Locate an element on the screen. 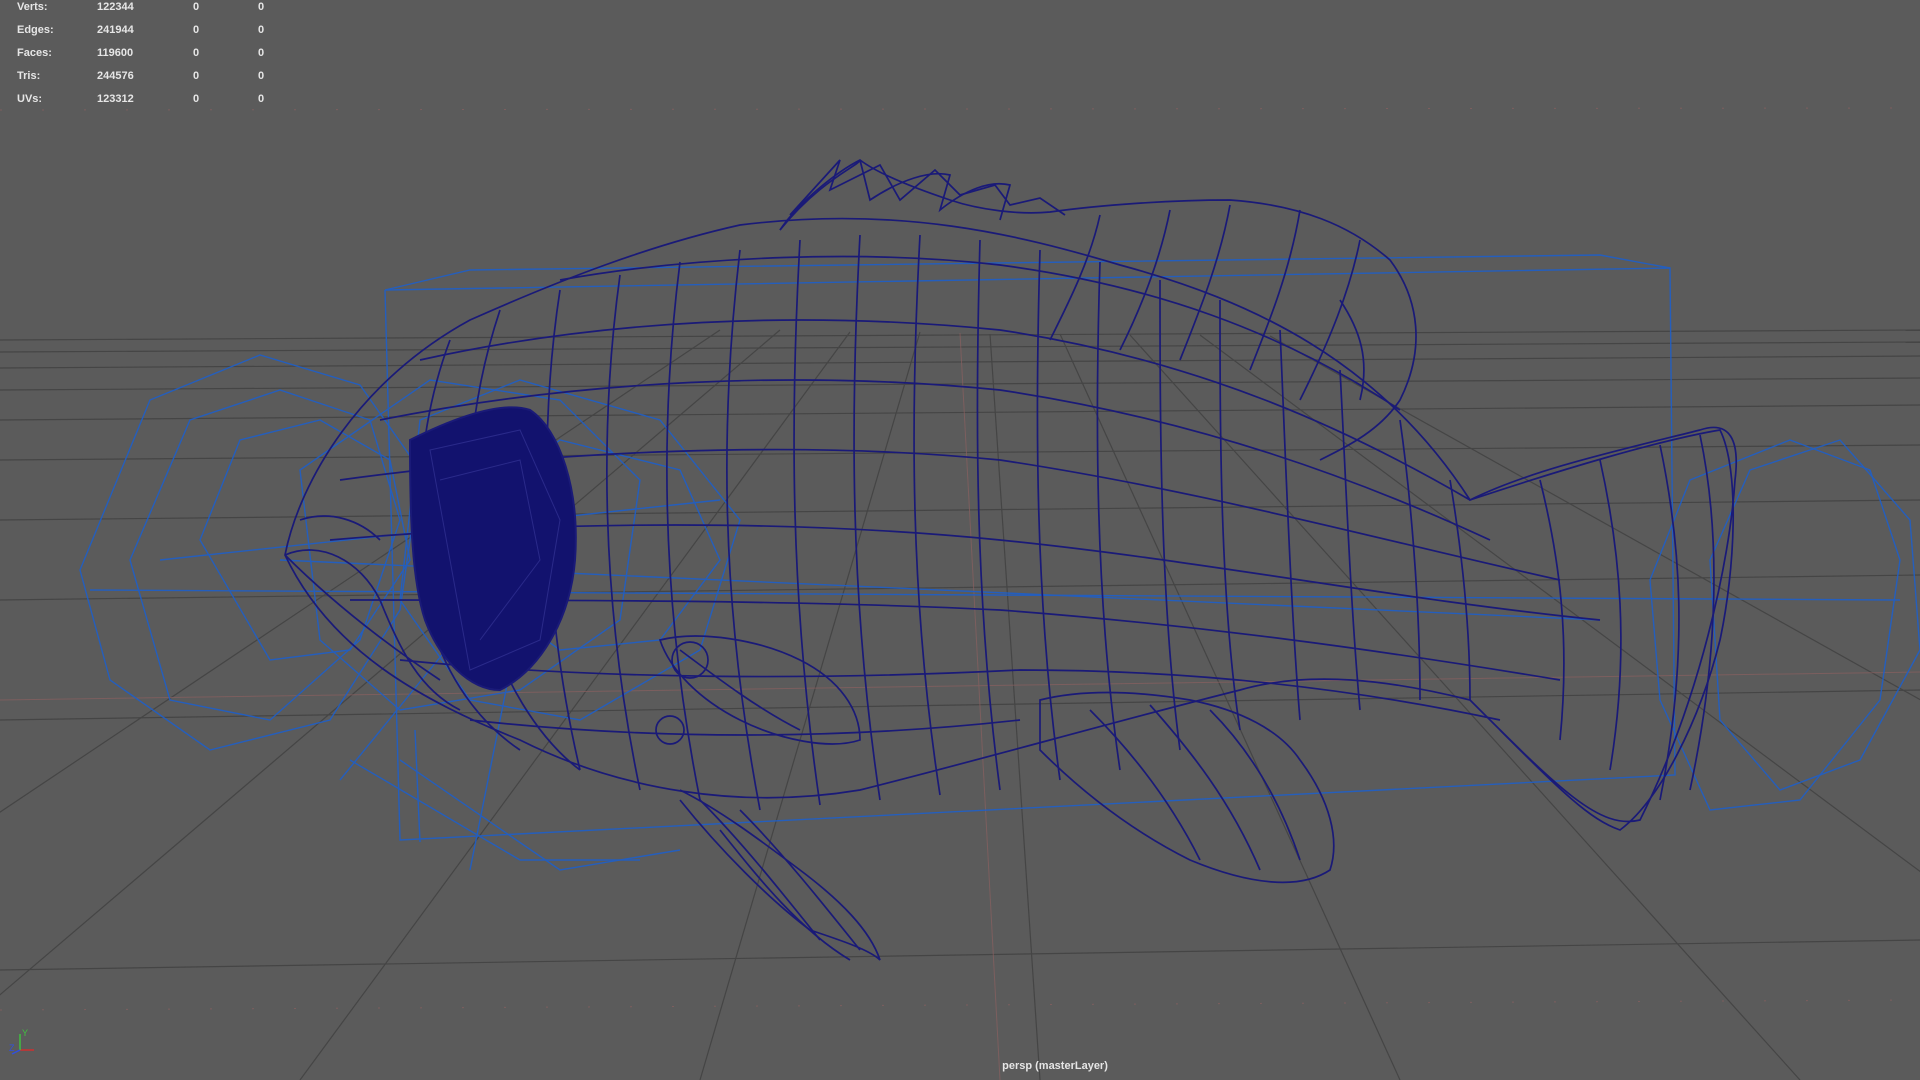  stat-label: Edges: is located at coordinates (35, 30).